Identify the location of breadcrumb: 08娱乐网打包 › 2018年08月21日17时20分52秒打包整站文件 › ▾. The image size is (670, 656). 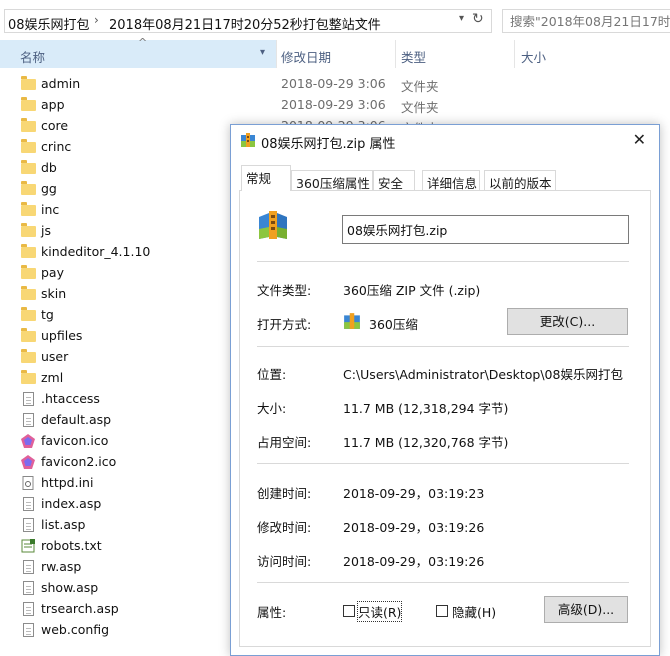
(248, 21).